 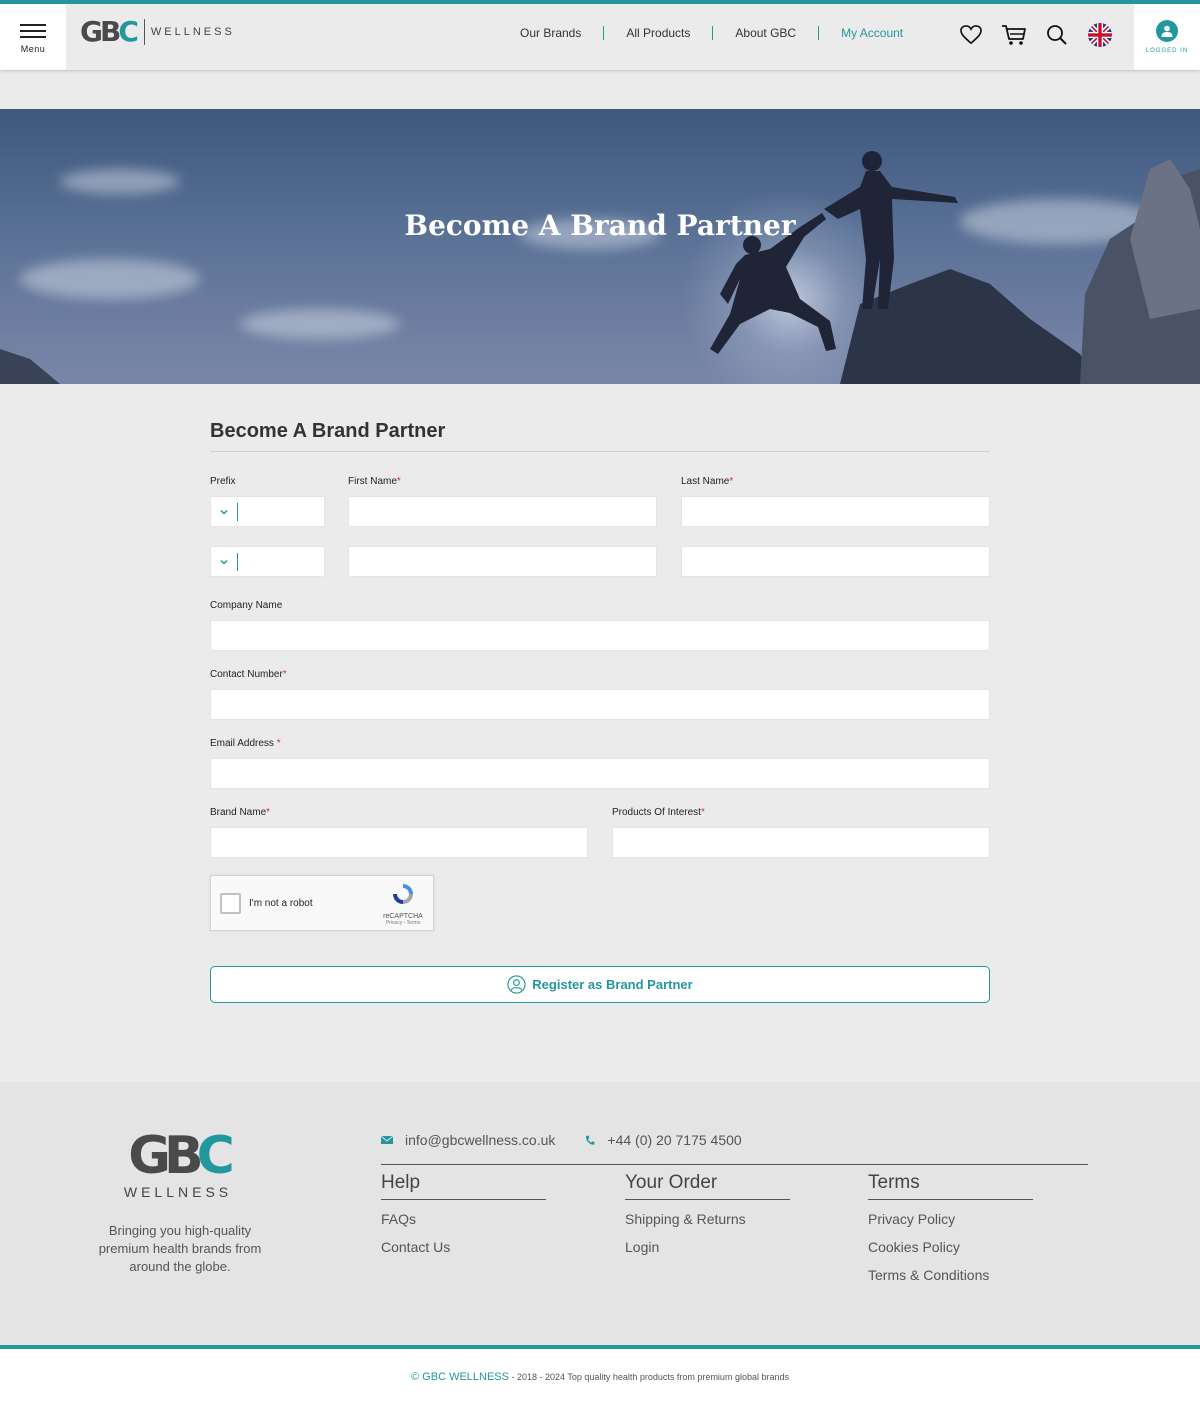 I want to click on menu-label: Menu, so click(x=33, y=49).